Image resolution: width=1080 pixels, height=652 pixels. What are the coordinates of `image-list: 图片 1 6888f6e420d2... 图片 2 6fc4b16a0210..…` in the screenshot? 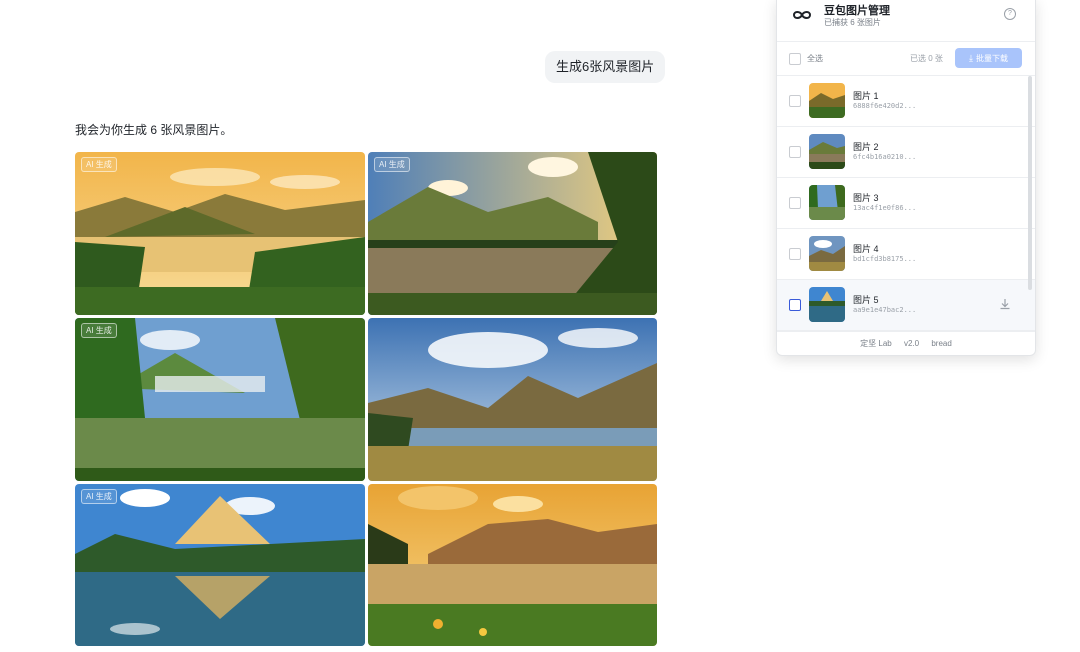 It's located at (906, 203).